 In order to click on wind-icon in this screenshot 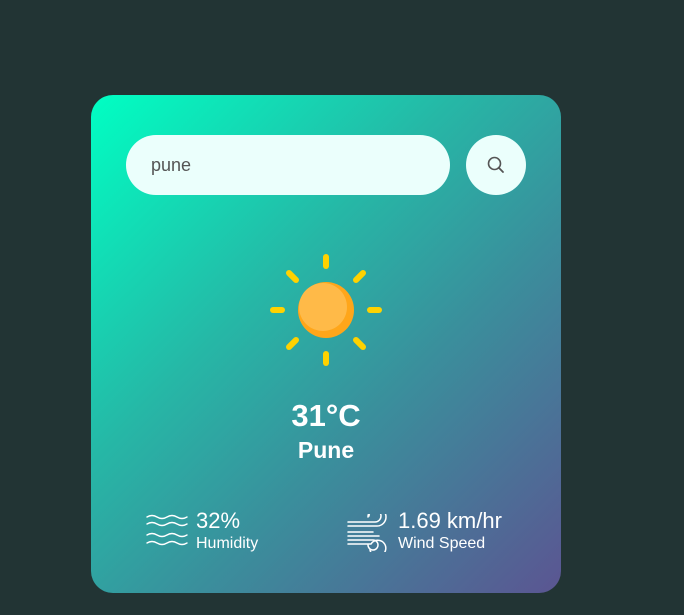, I will do `click(367, 533)`.